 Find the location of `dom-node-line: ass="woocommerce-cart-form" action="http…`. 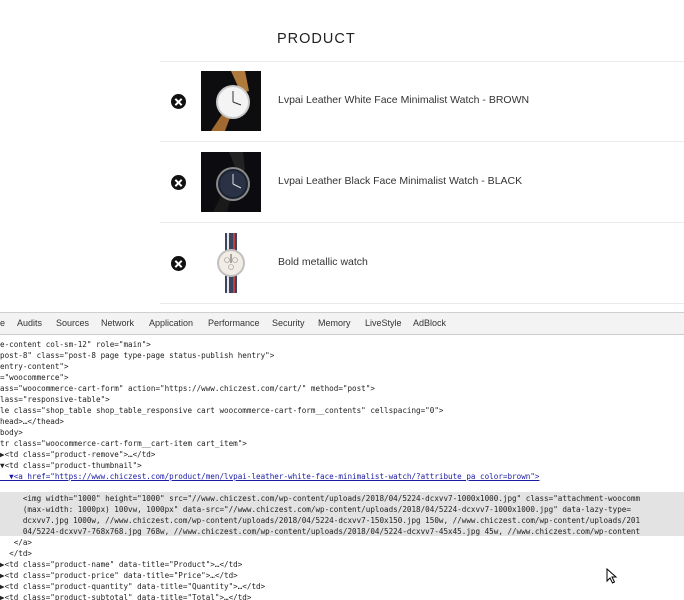

dom-node-line: ass="woocommerce-cart-form" action="http… is located at coordinates (342, 388).